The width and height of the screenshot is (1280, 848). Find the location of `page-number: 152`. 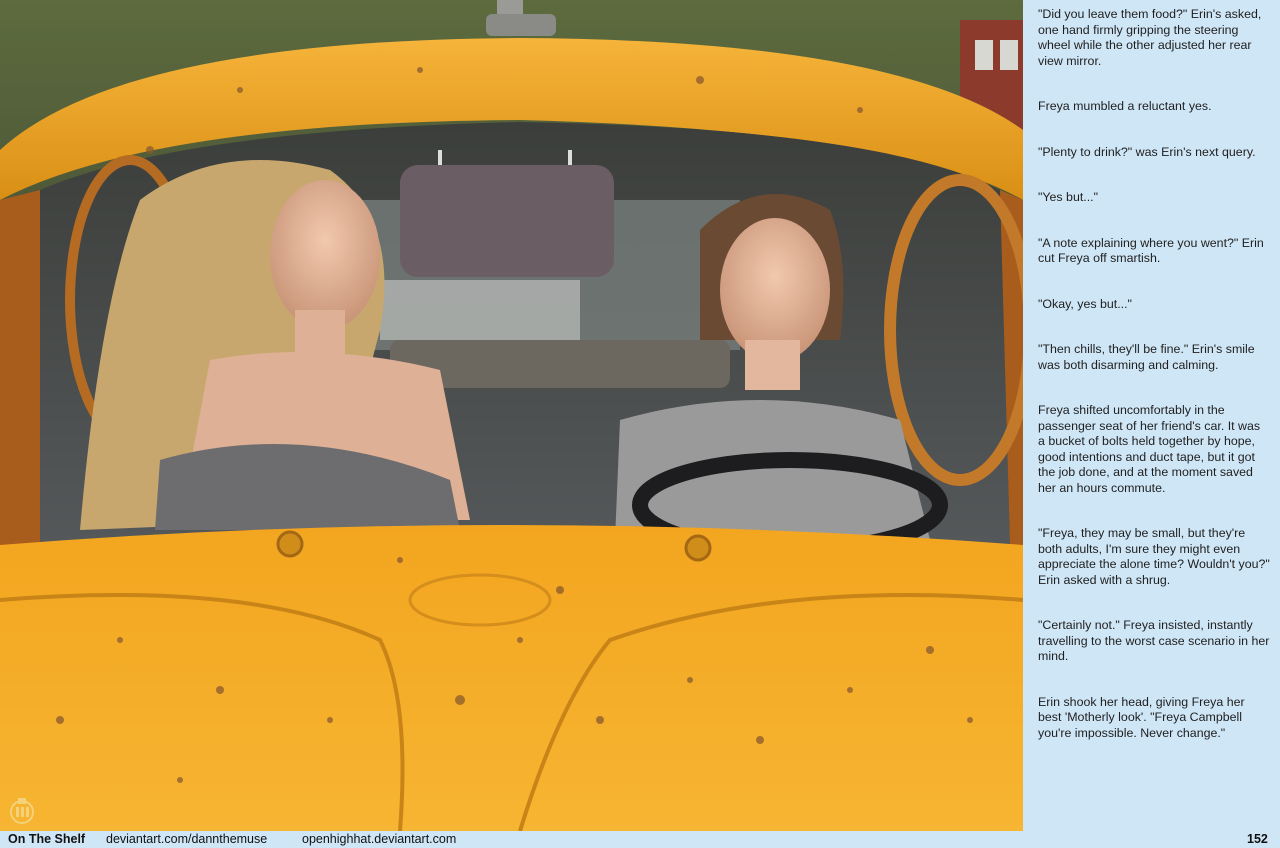

page-number: 152 is located at coordinates (1257, 839).